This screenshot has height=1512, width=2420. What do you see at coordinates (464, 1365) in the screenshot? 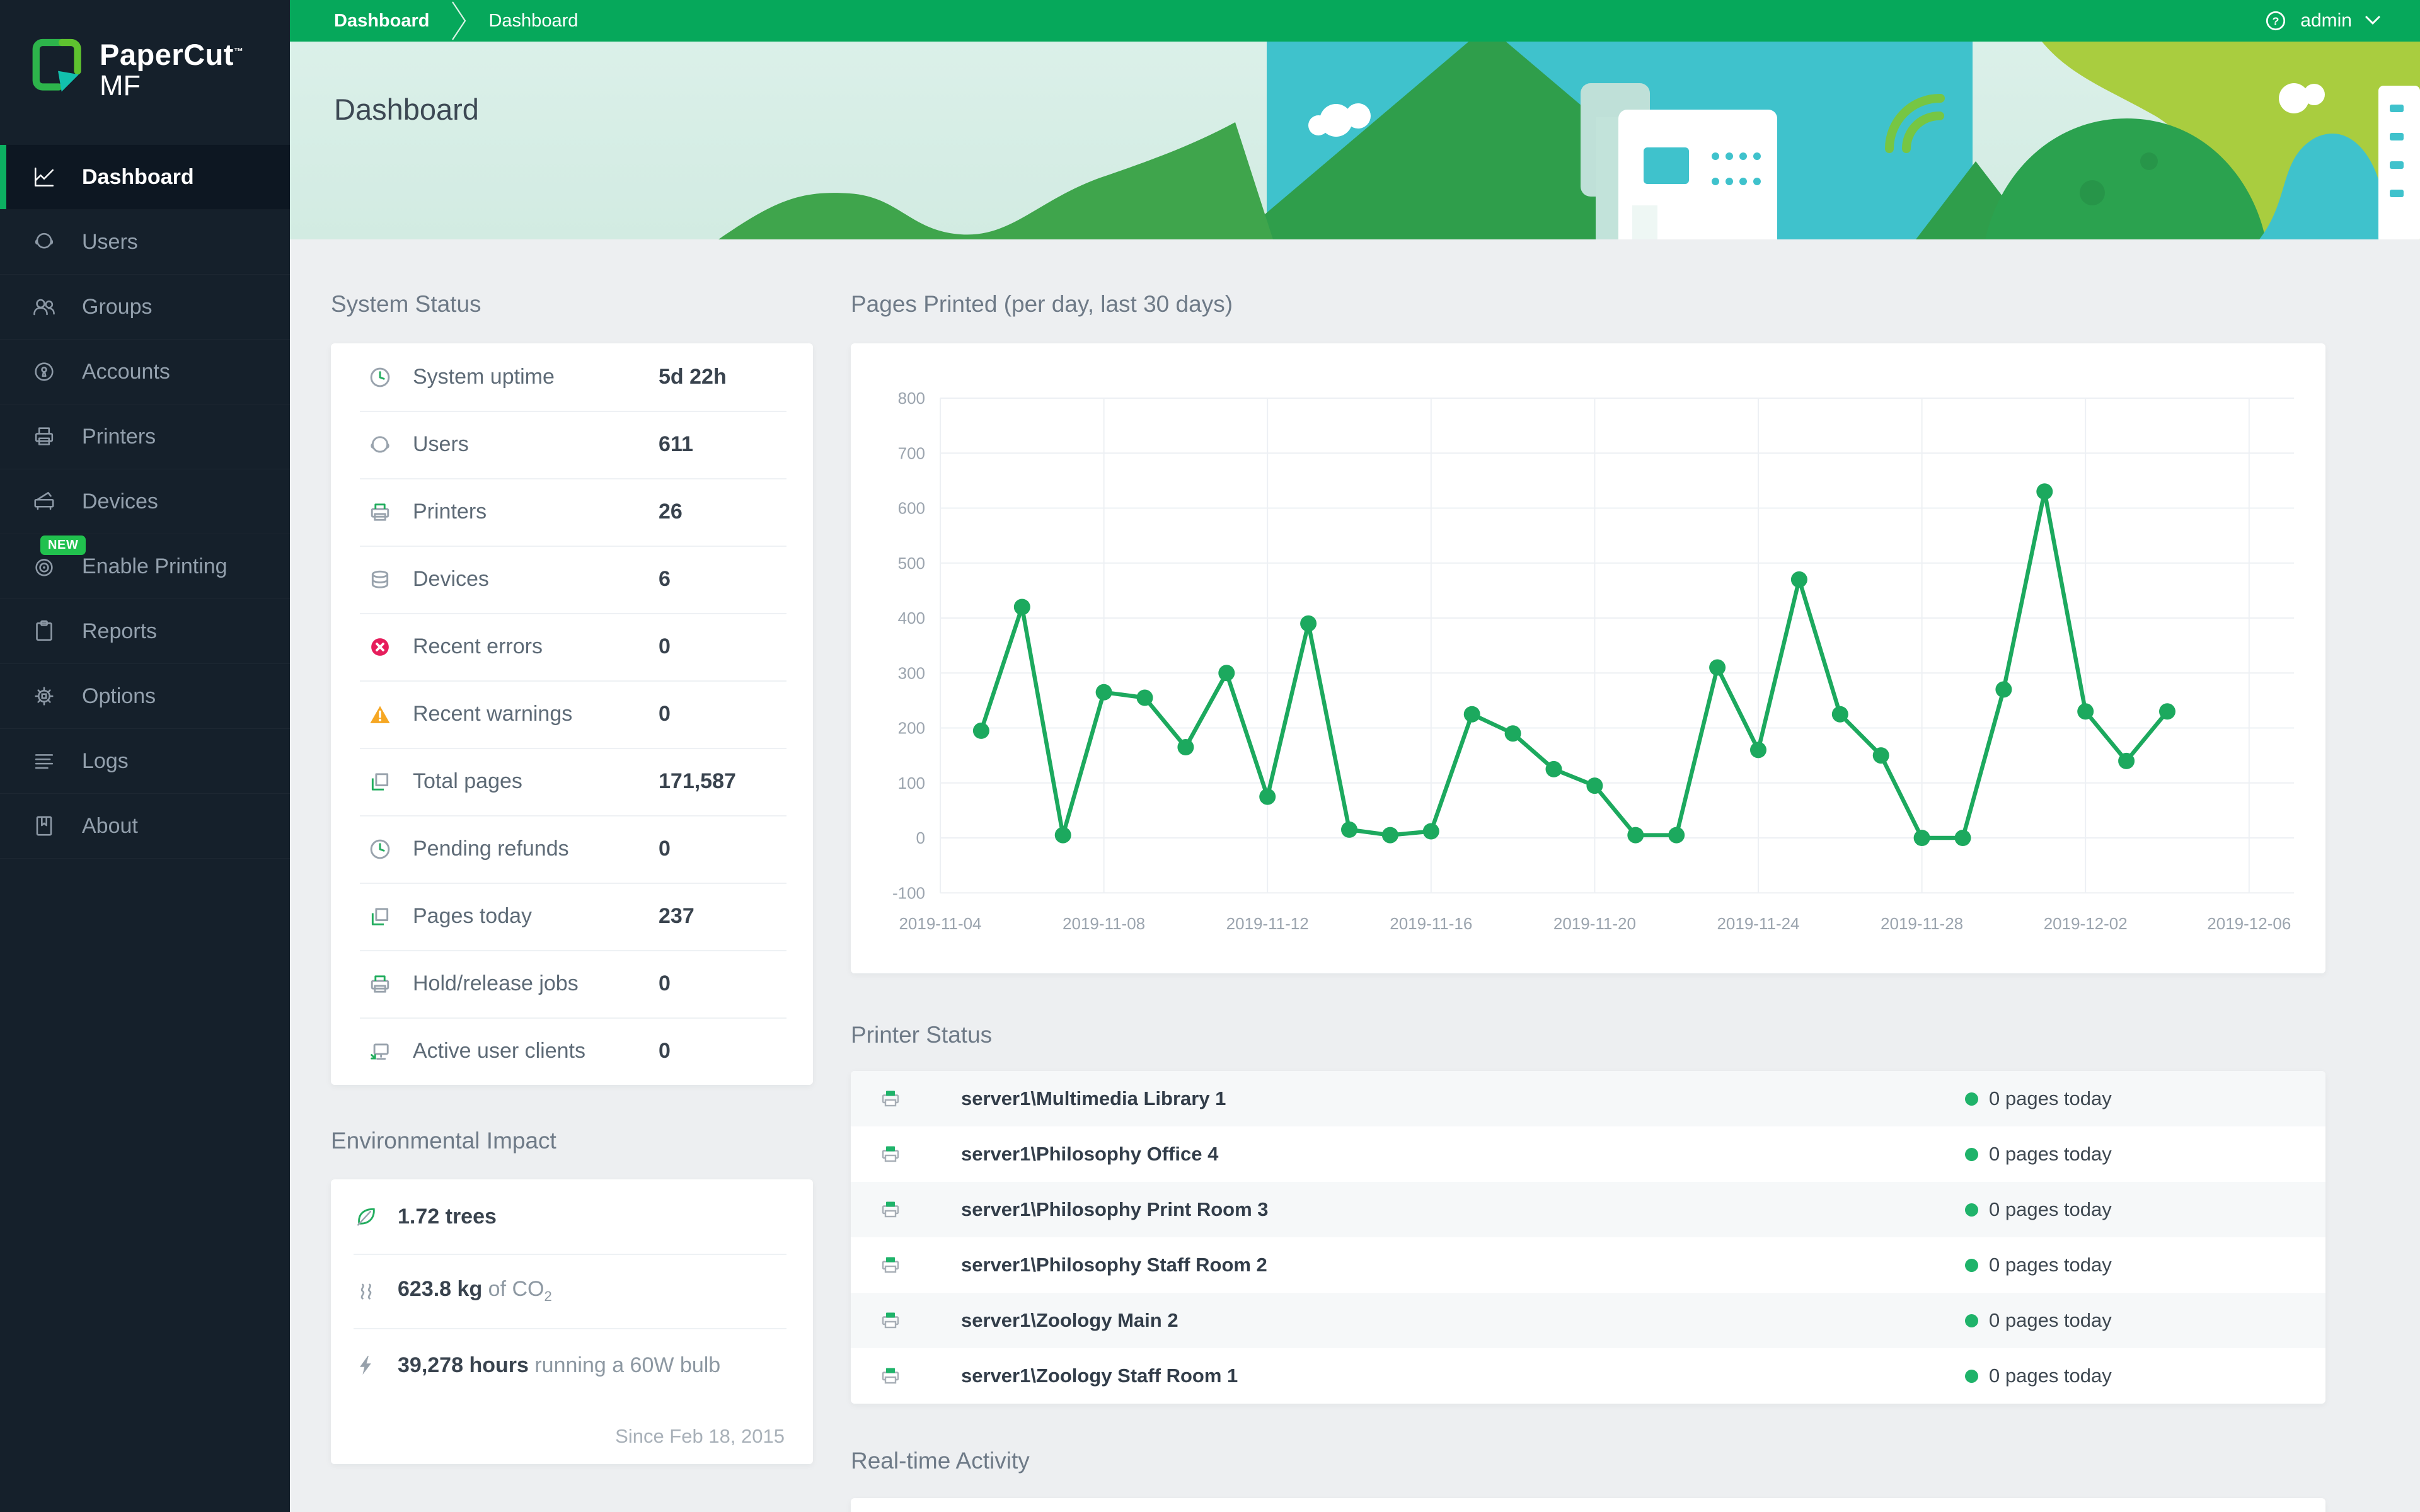
I see `env-value: 39,278 hours` at bounding box center [464, 1365].